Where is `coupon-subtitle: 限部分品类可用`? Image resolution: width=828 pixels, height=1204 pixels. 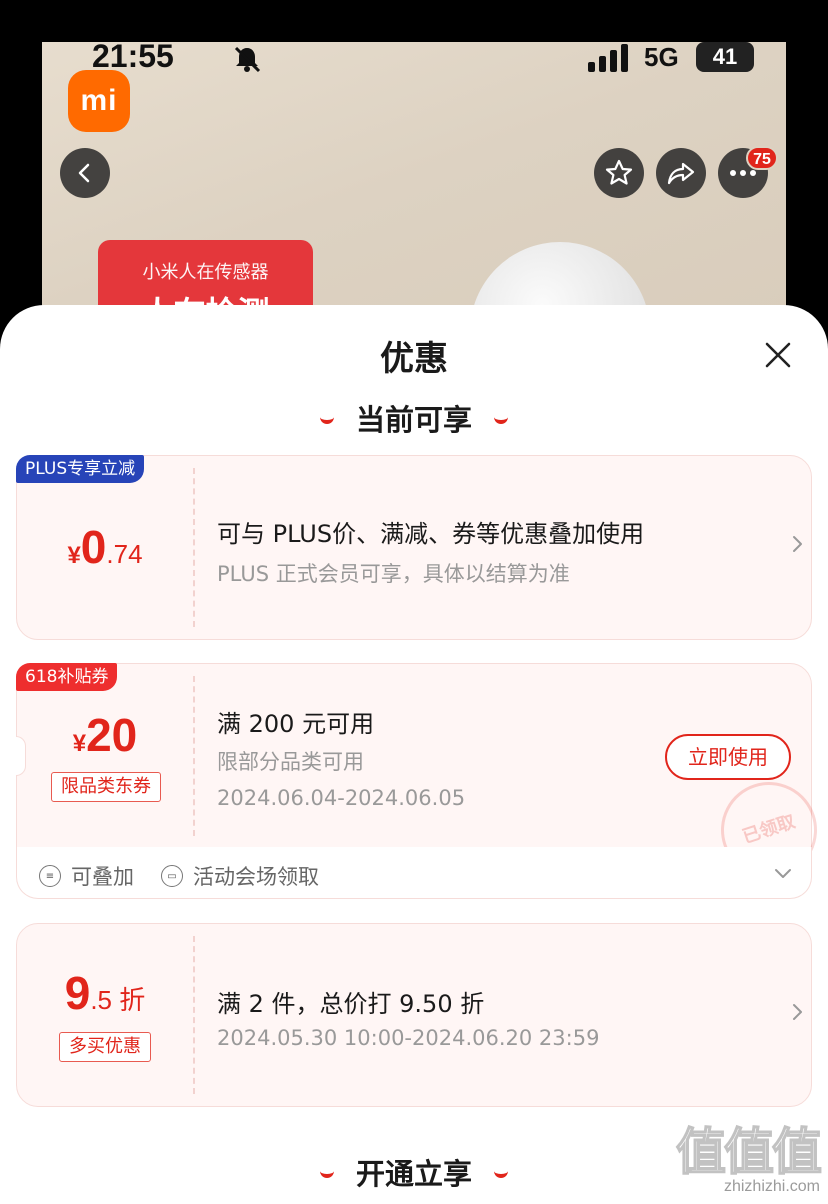 coupon-subtitle: 限部分品类可用 is located at coordinates (290, 762).